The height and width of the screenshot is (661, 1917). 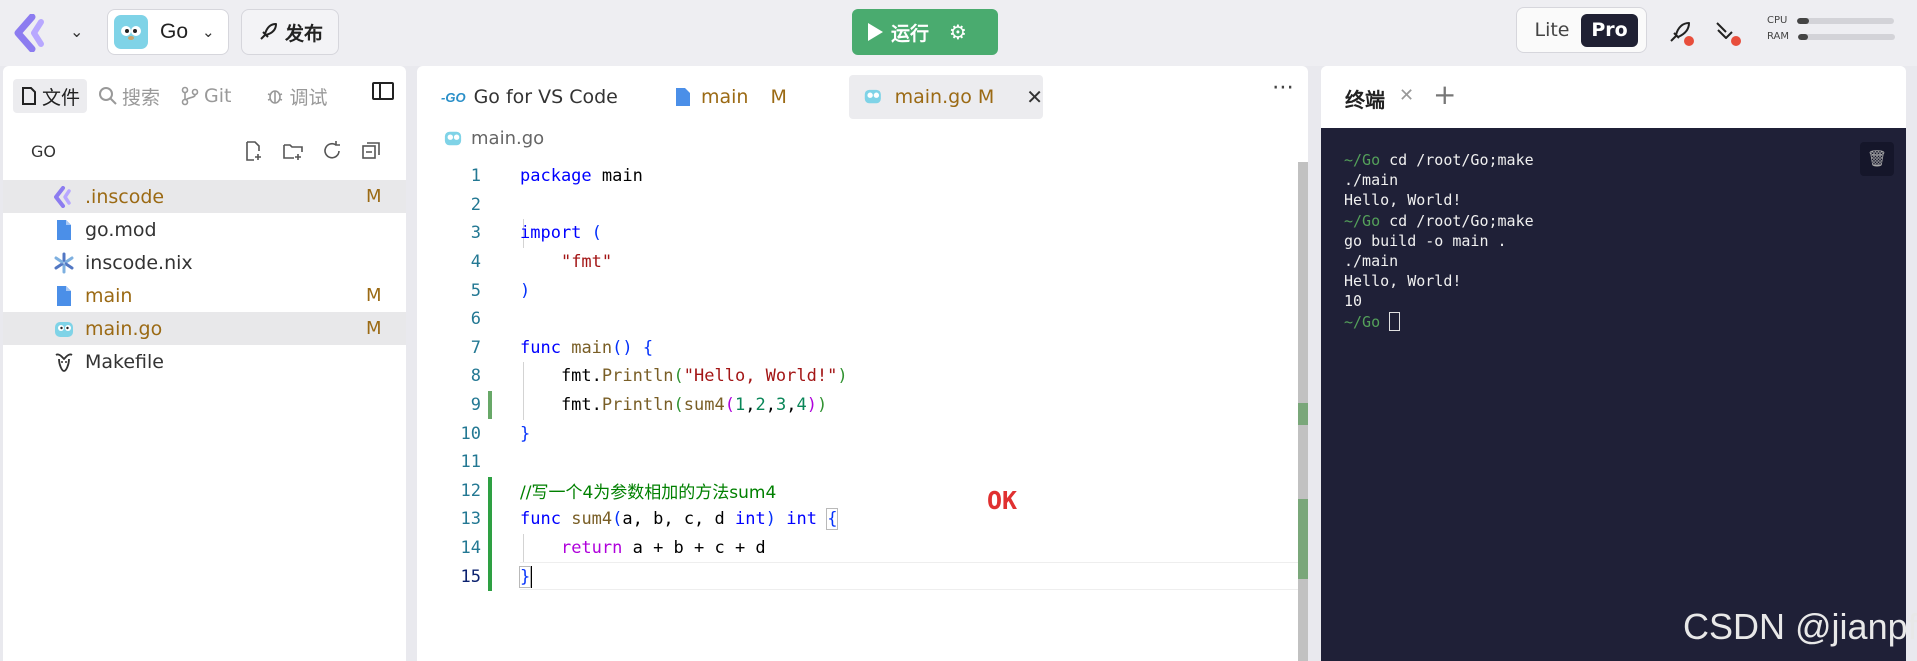 I want to click on gear-icon: ⚙, so click(x=958, y=32).